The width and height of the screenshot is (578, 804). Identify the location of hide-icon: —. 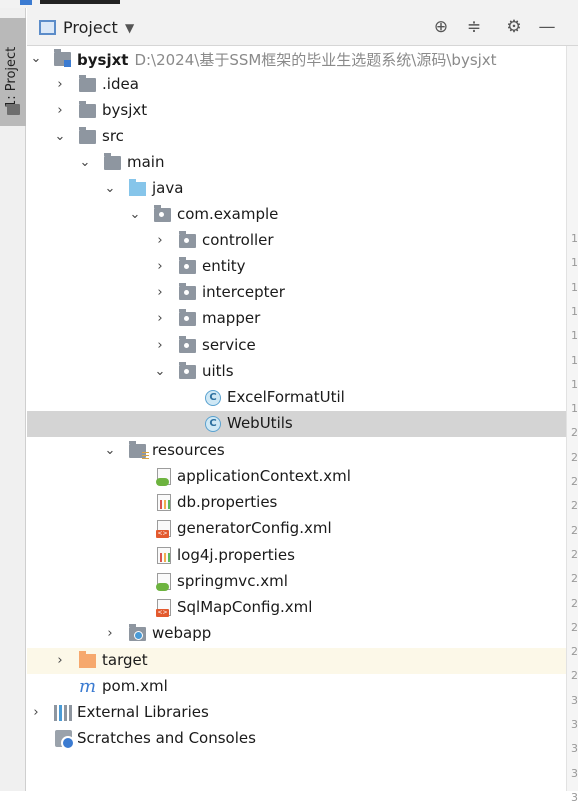
(547, 27).